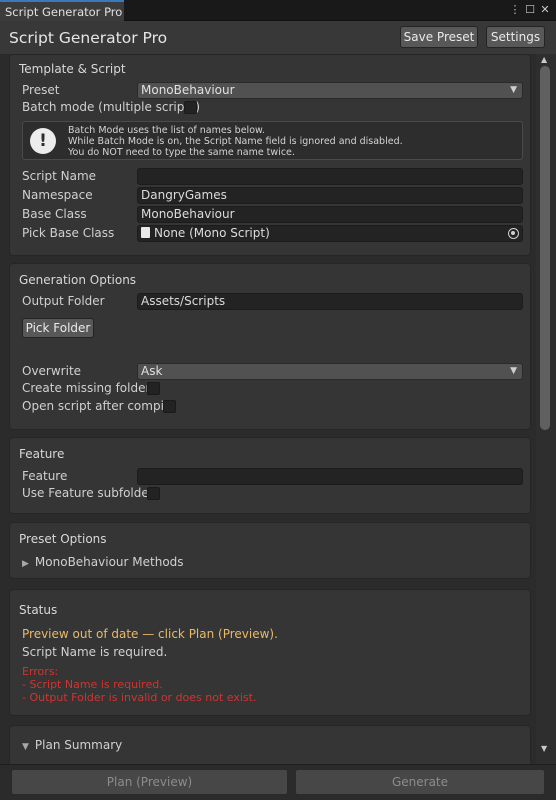 The width and height of the screenshot is (556, 800). I want to click on overwrite-label: Overwrite, so click(52, 371).